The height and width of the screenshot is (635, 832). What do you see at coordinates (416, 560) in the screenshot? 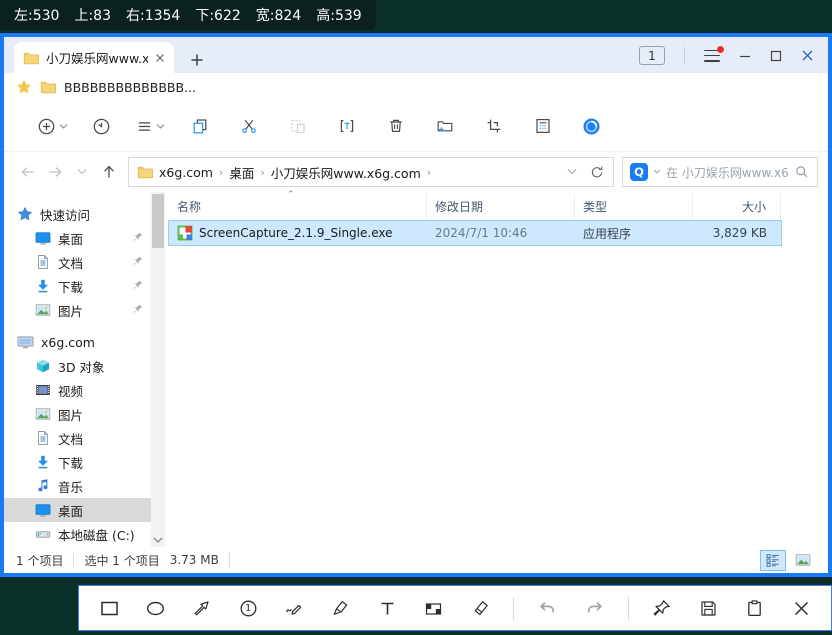
I see `status-bar: 1 个项目 选中 1 个项目 3.73 MB` at bounding box center [416, 560].